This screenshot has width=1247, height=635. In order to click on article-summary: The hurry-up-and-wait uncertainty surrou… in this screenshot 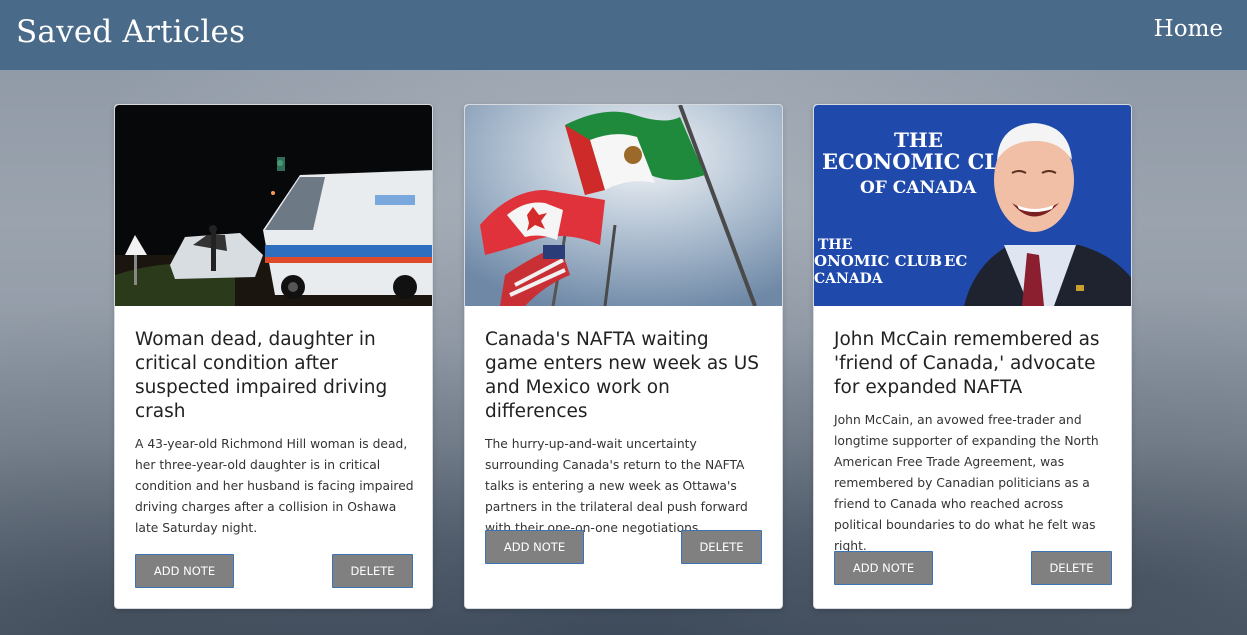, I will do `click(616, 486)`.